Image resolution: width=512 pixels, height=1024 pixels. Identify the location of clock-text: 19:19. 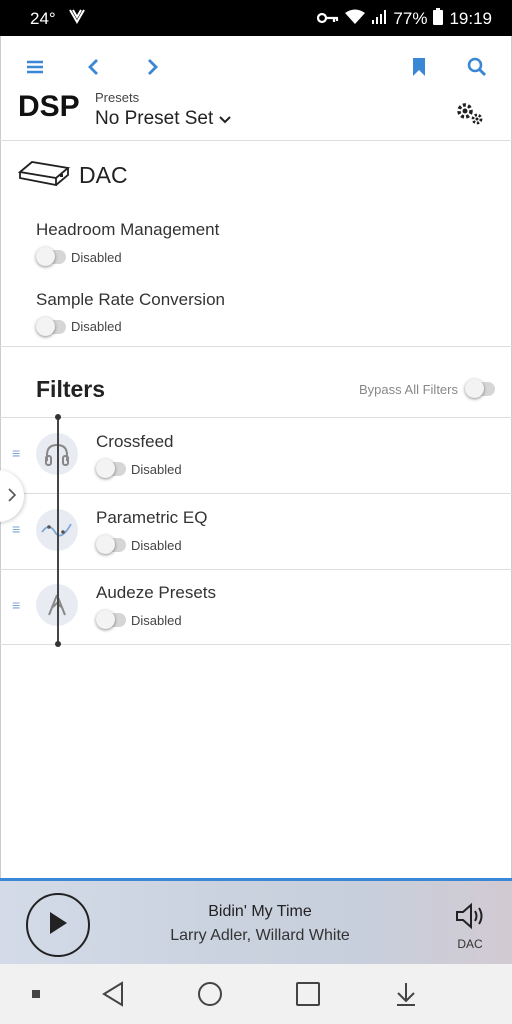
(470, 18).